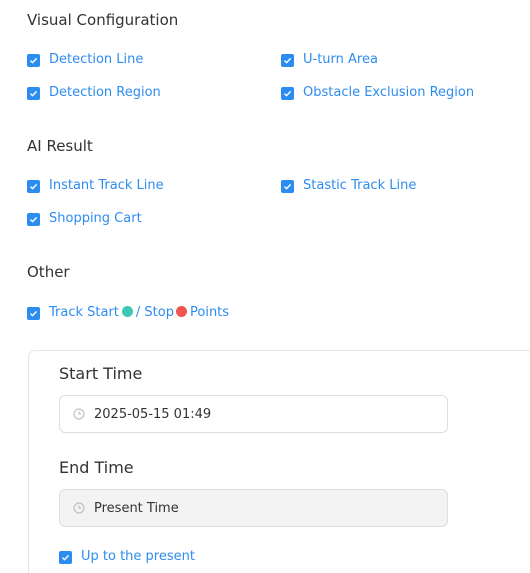  I want to click on visual-configuration-heading: Visual Configuration, so click(103, 20).